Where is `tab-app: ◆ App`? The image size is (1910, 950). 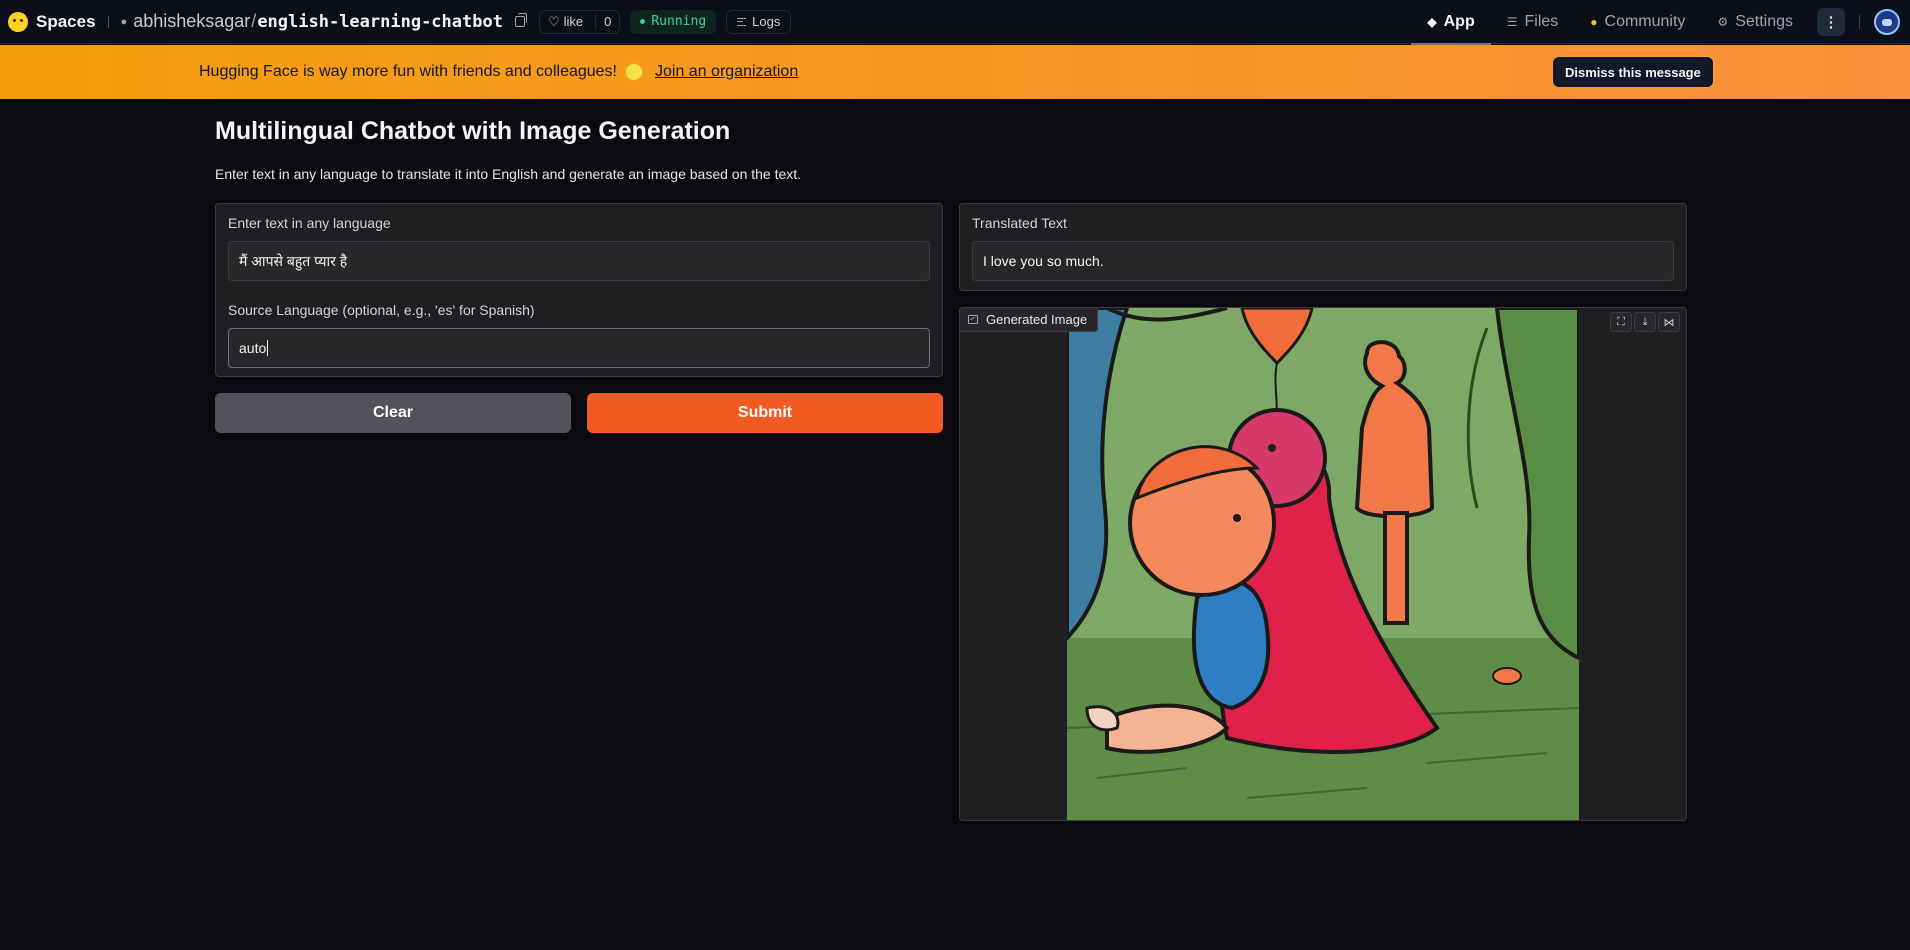
tab-app: ◆ App is located at coordinates (1451, 22).